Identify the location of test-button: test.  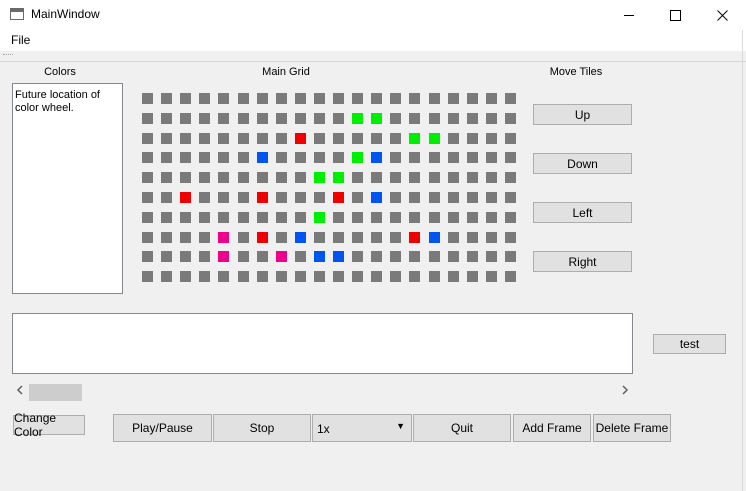
(689, 344).